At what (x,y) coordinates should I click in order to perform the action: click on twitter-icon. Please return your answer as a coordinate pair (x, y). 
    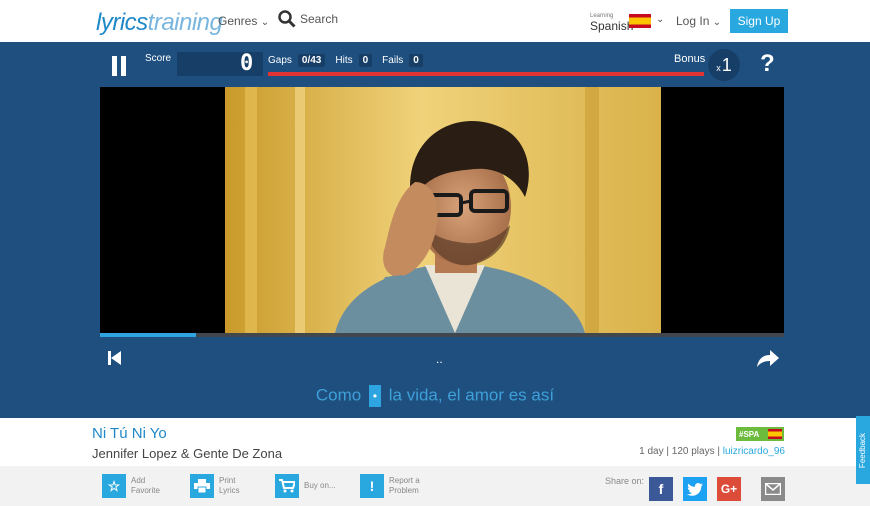
    Looking at the image, I should click on (695, 489).